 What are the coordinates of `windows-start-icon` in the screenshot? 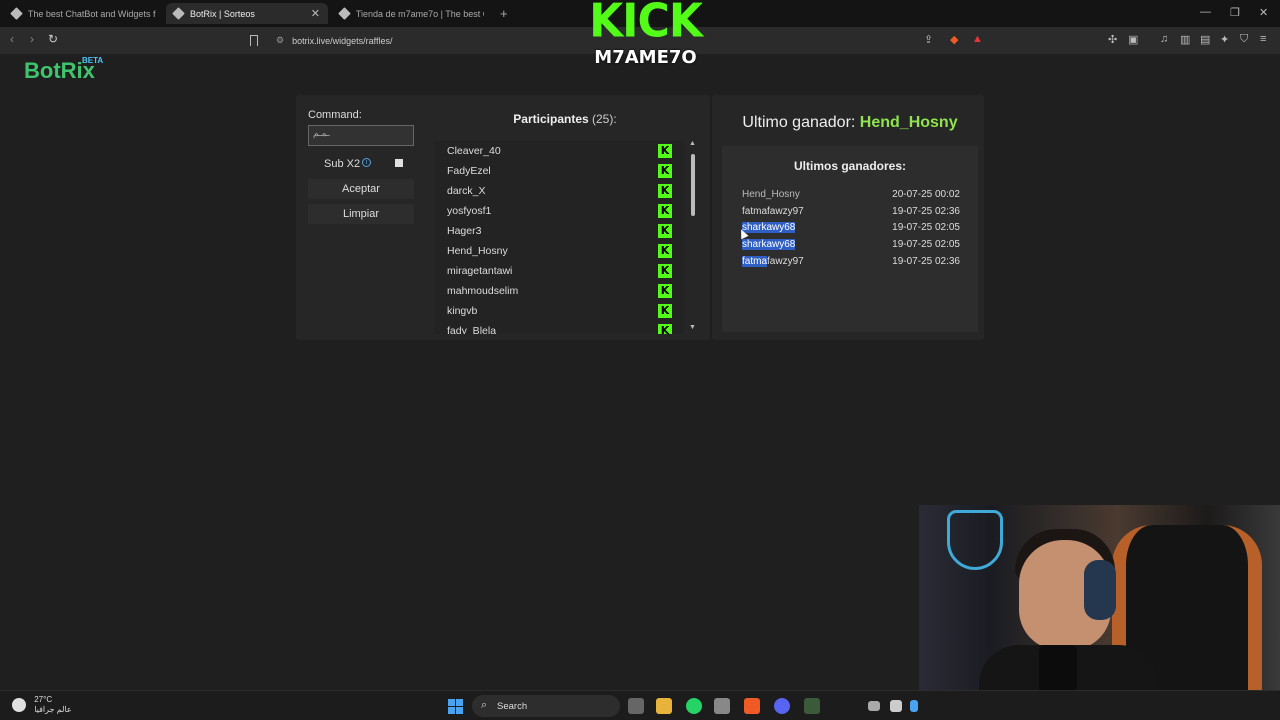 It's located at (455, 706).